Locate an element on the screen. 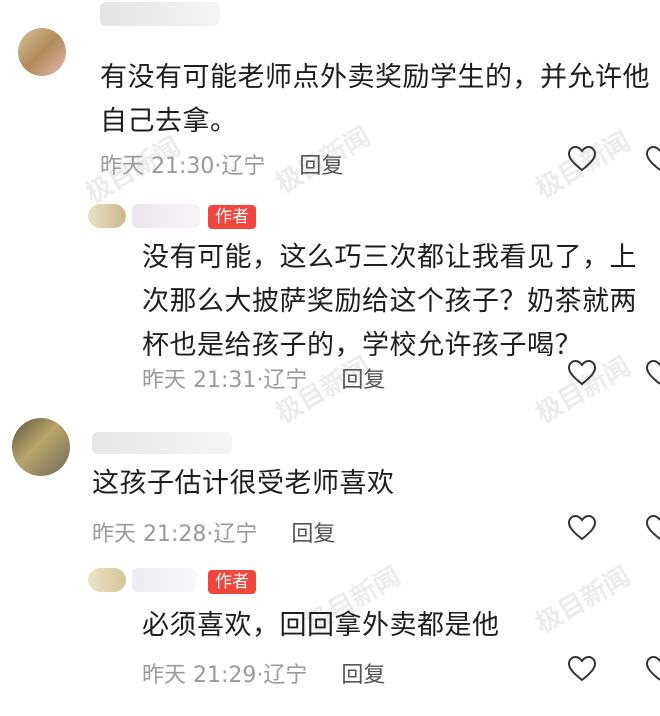  comment-meta: 昨天 21:29·辽宁 回复 is located at coordinates (263, 673).